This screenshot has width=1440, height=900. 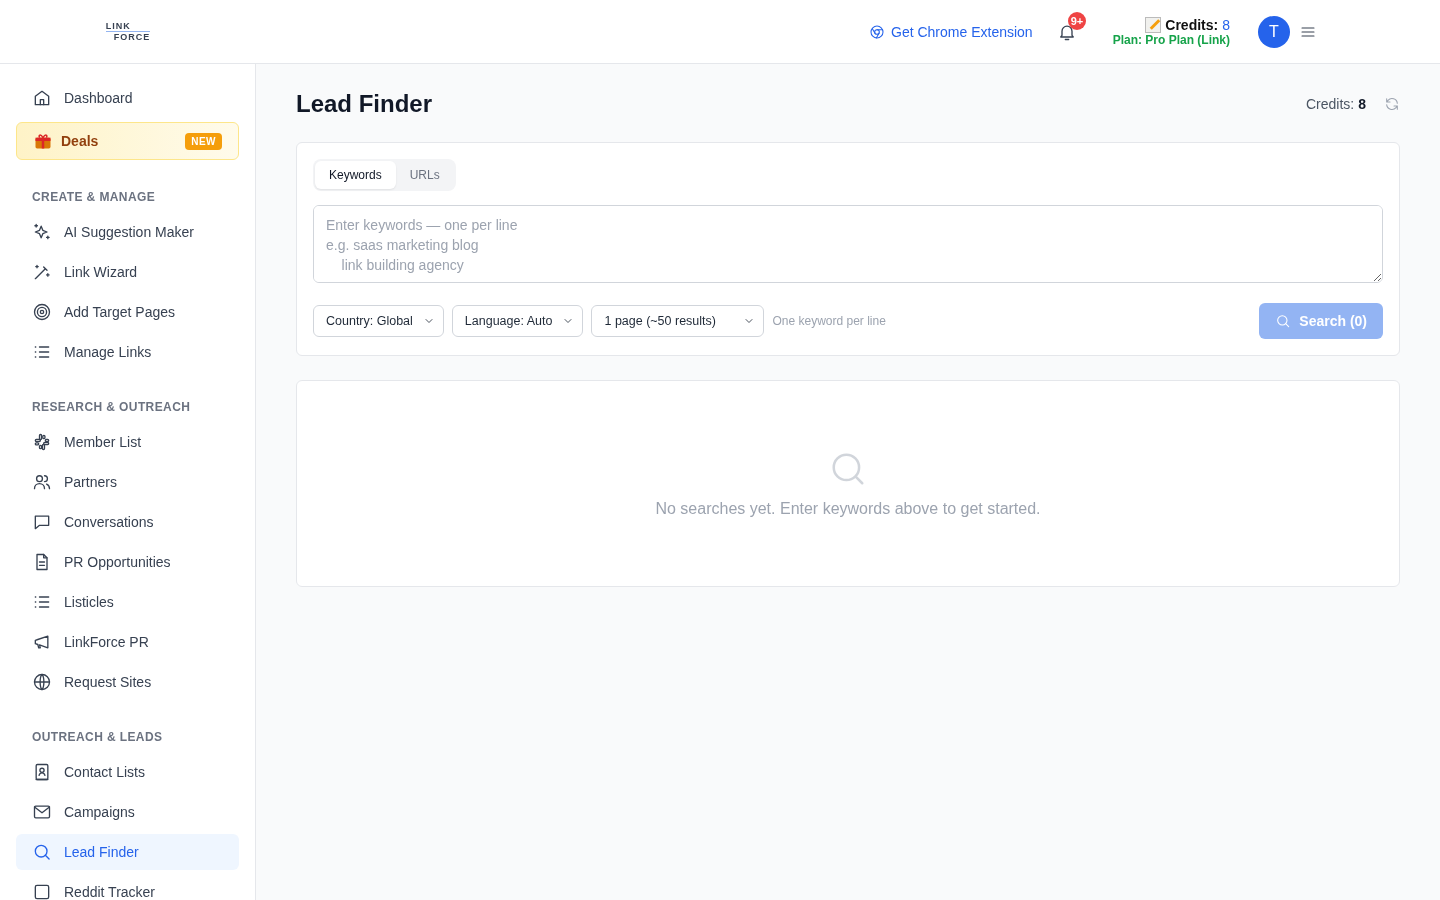 I want to click on globe-icon, so click(x=42, y=682).